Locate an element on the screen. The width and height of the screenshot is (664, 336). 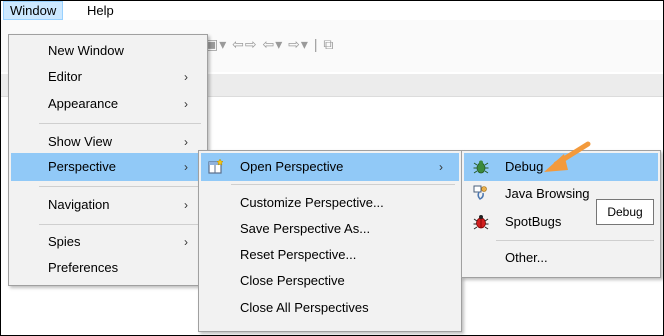
menu-help-label: Help is located at coordinates (100, 10).